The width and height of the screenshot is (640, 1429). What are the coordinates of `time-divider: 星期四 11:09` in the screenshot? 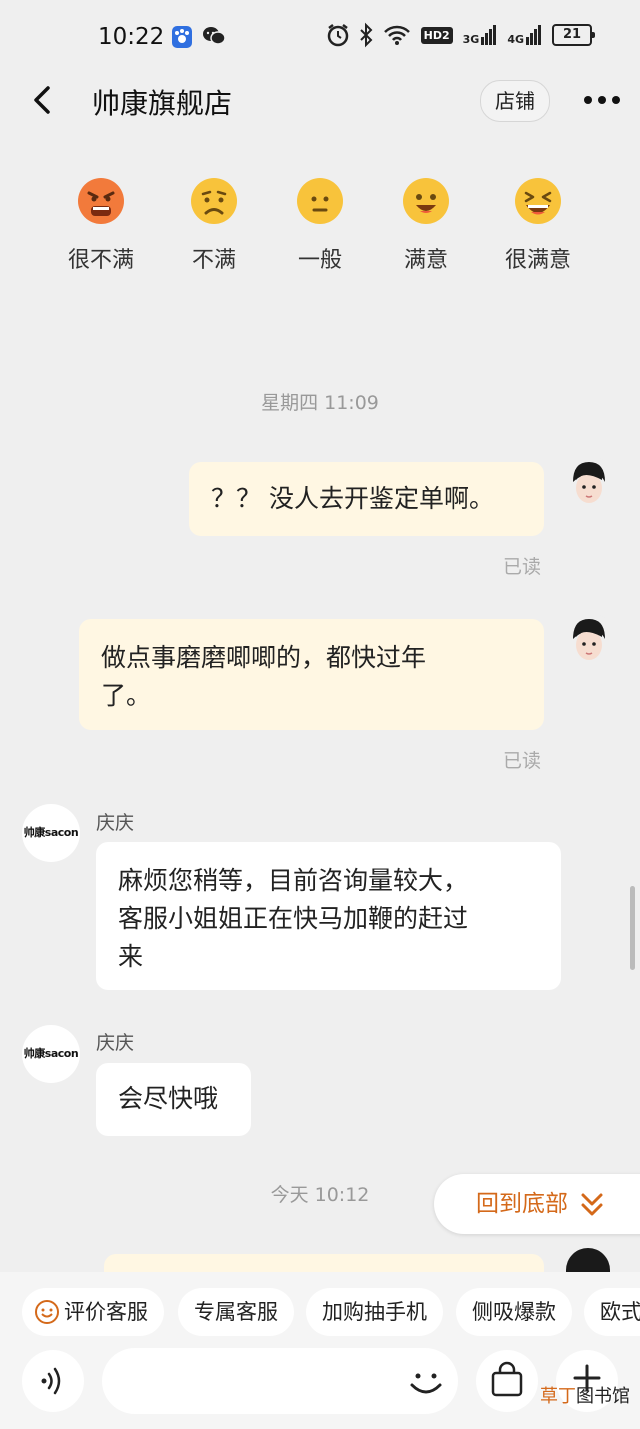 It's located at (320, 403).